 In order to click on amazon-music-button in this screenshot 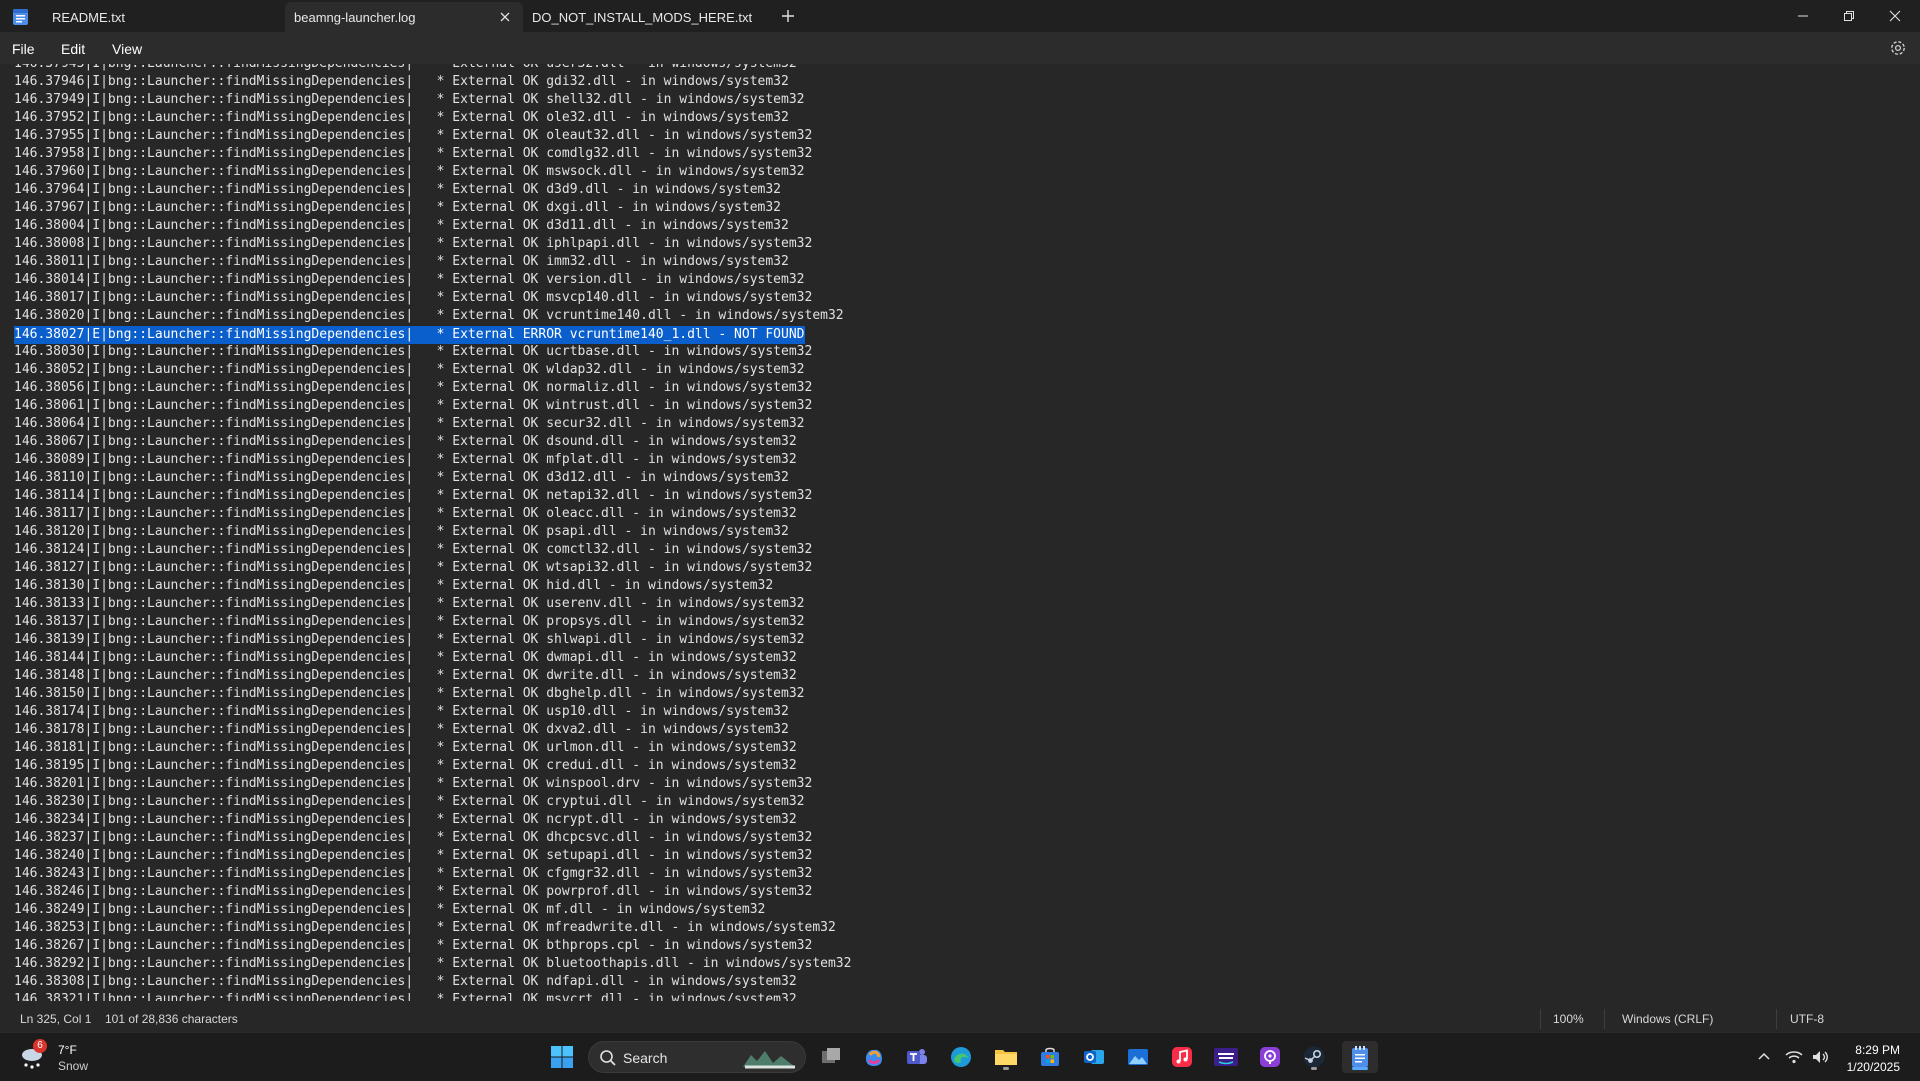, I will do `click(1226, 1057)`.